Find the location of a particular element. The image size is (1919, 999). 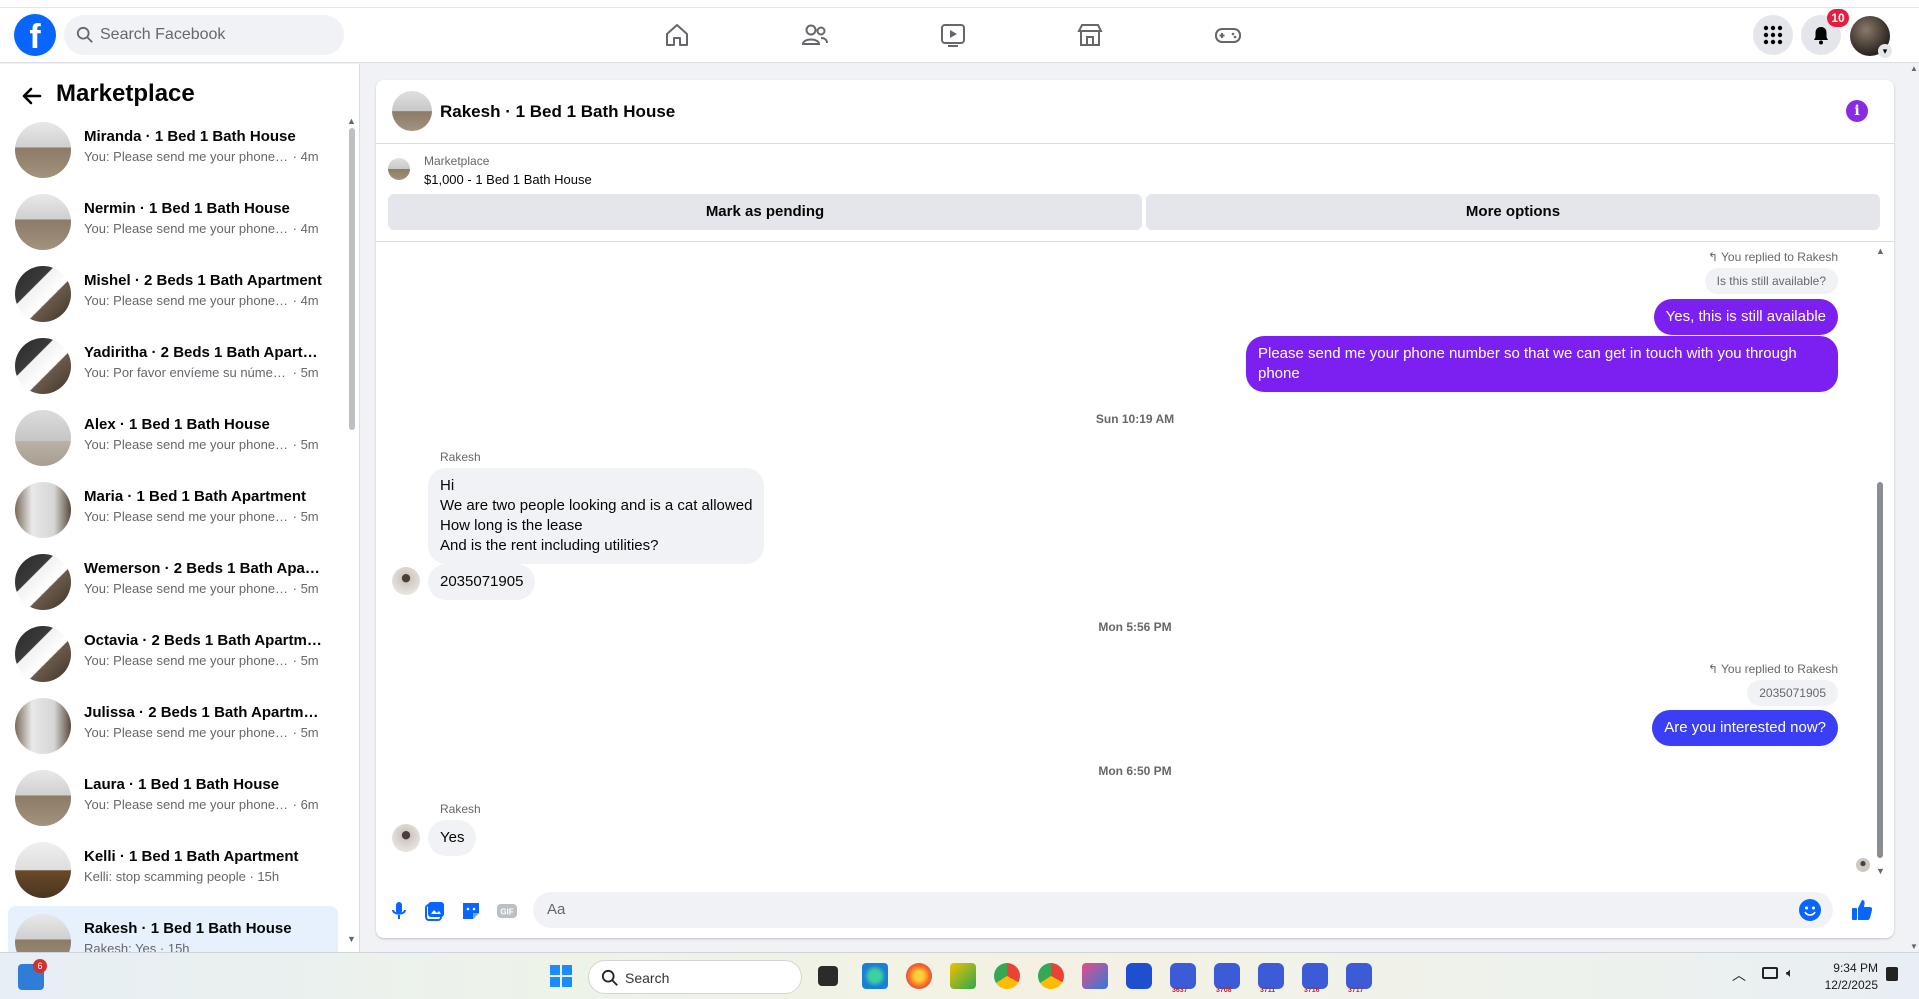

outgoing-message: Yes, this is still available is located at coordinates (1745, 317).